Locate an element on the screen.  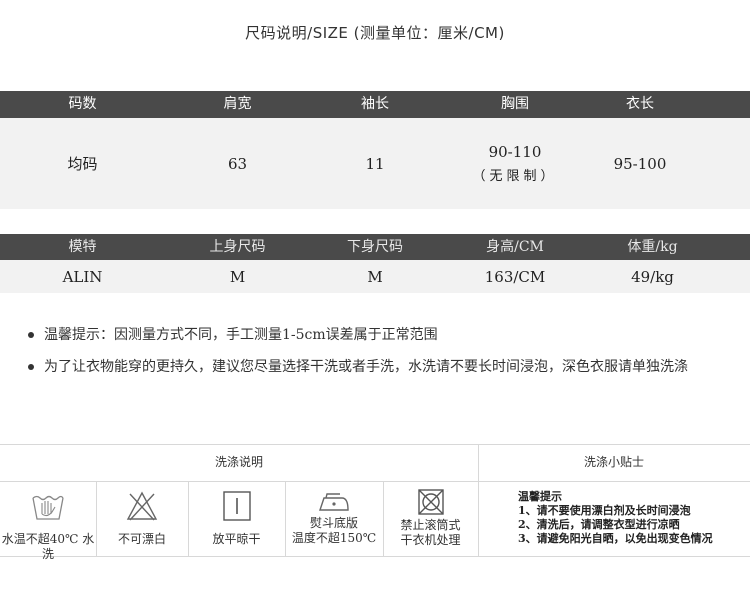
header-sleeve: 袖长 is located at coordinates (375, 104).